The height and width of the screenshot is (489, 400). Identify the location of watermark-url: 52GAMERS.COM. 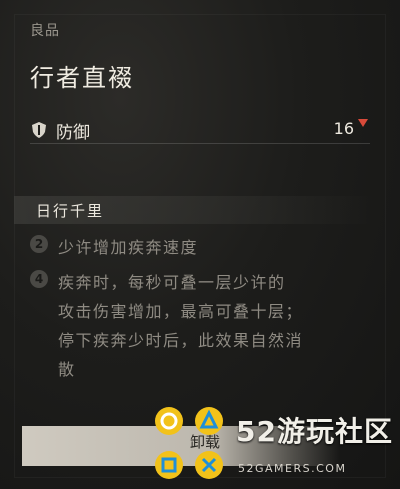
(292, 468).